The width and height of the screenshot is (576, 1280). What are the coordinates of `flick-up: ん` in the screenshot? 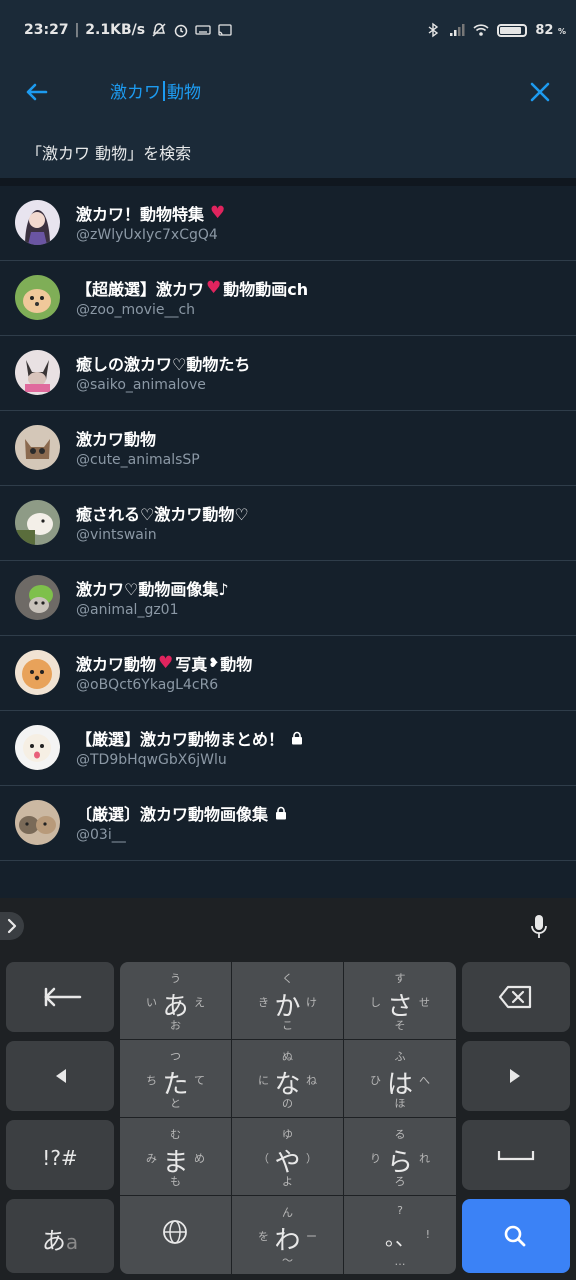 It's located at (287, 1212).